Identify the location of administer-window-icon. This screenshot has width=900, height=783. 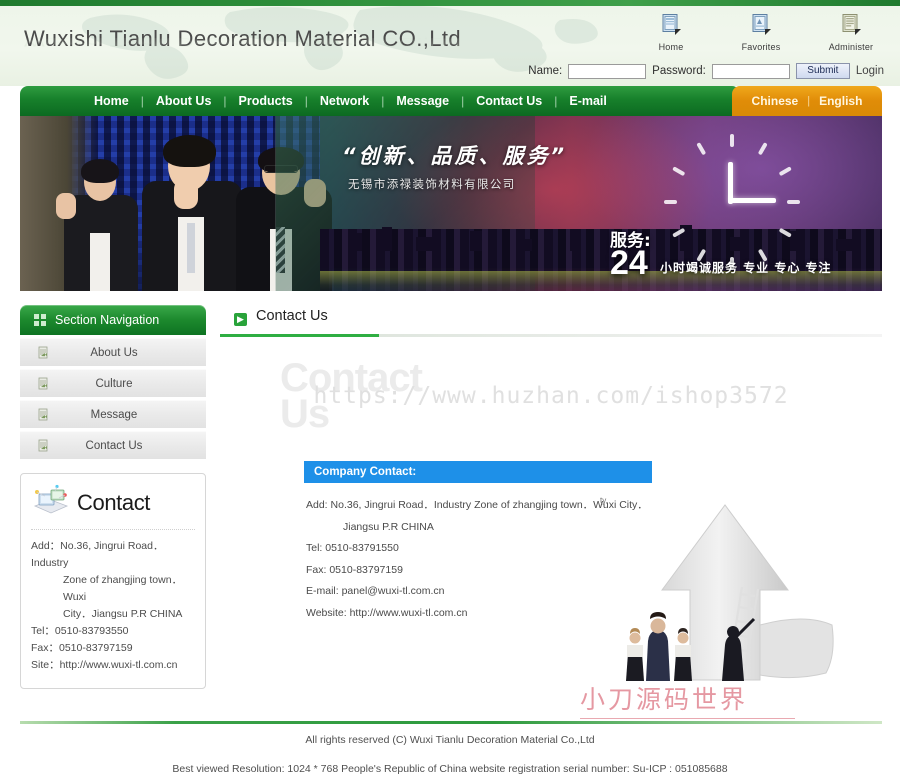
(851, 24).